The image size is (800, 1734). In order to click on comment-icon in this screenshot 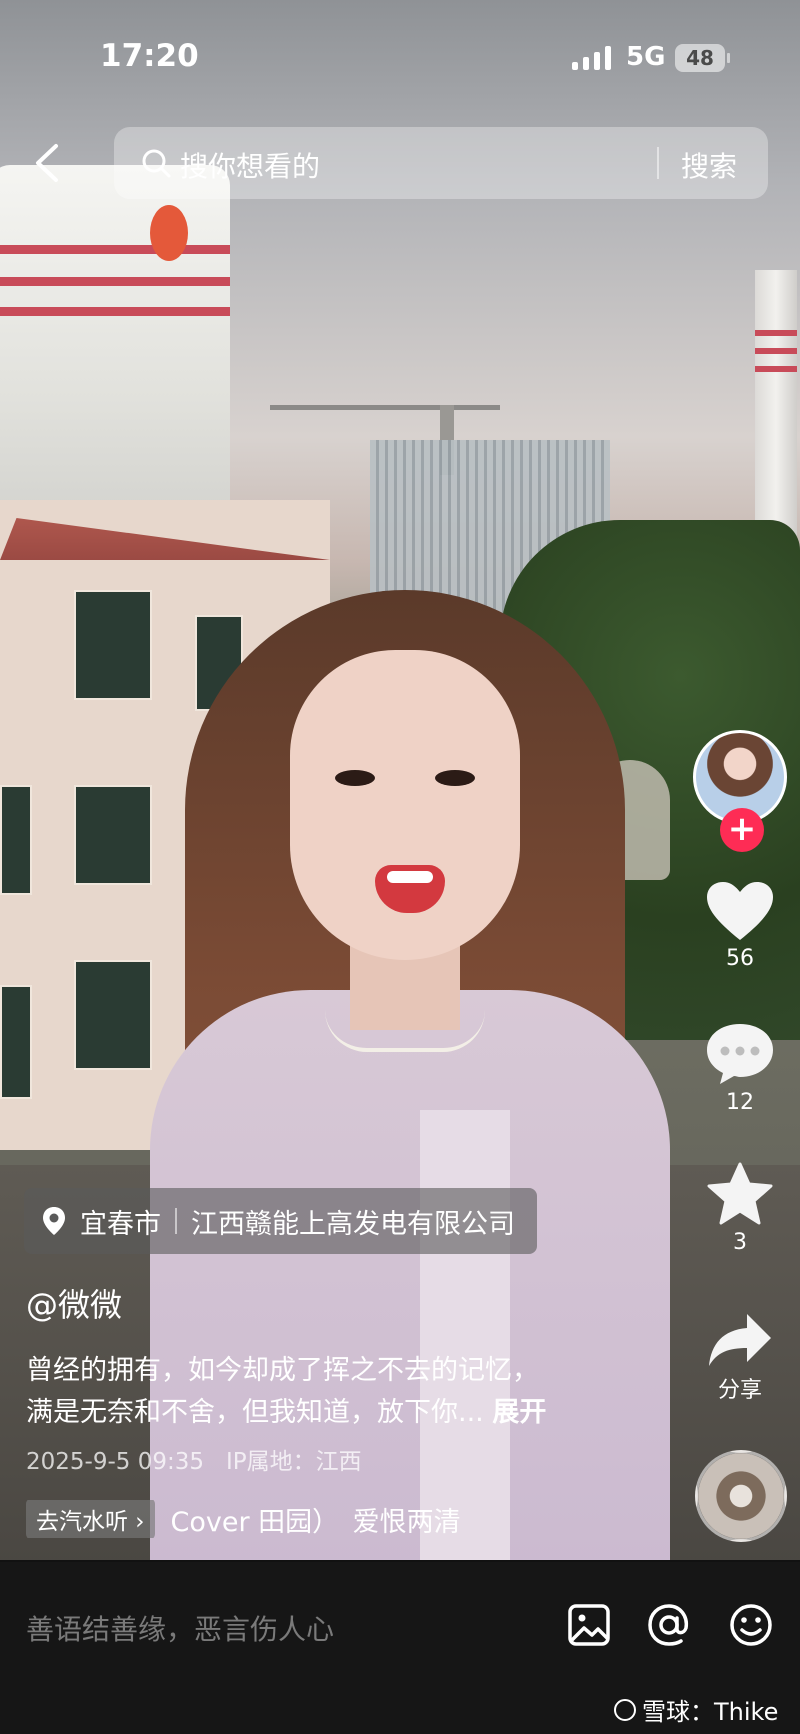, I will do `click(740, 1054)`.